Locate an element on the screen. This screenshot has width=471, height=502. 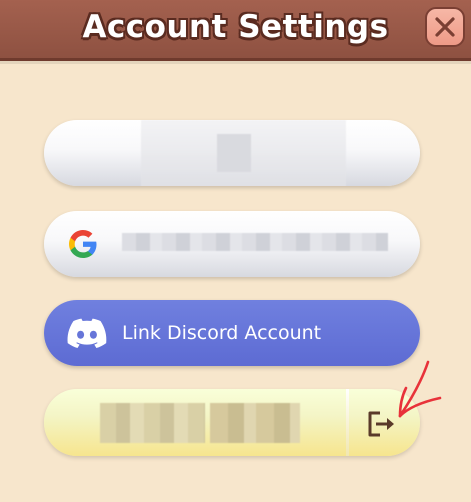
link-discord-button: Link Discord Account is located at coordinates (232, 333).